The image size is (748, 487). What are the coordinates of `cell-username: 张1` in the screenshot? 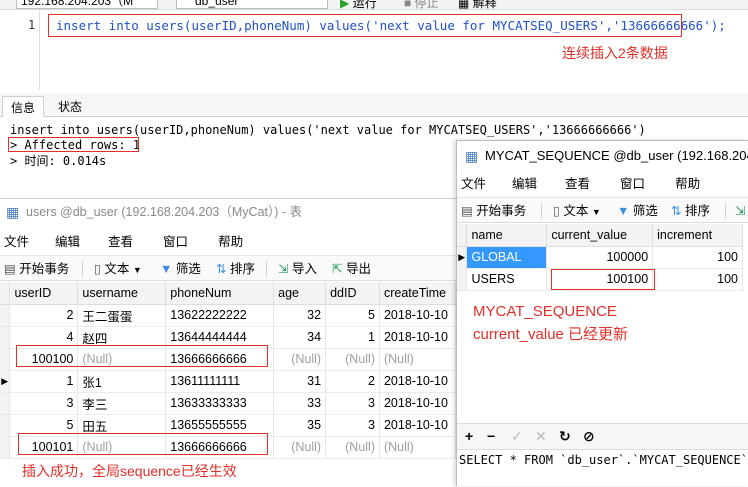 It's located at (122, 381).